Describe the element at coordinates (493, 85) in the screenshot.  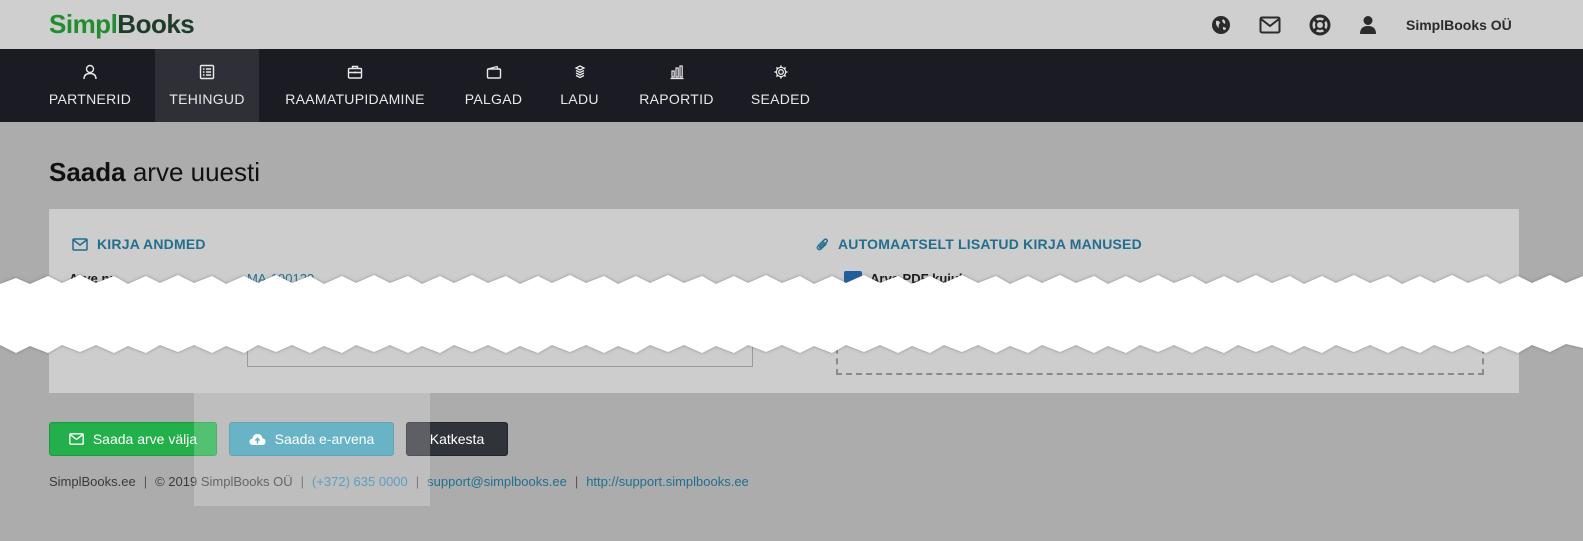
I see `nav-item-palgad: PALGAD` at that location.